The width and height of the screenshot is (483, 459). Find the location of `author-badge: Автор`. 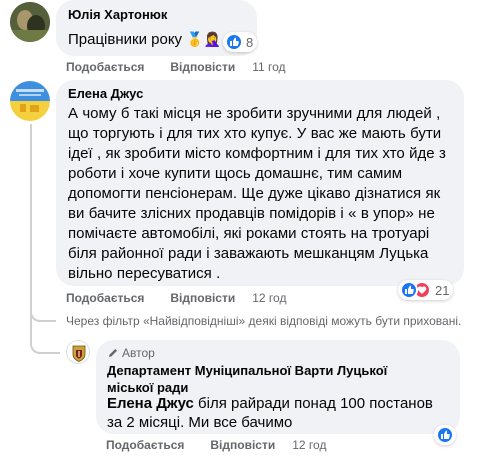

author-badge: Автор is located at coordinates (131, 353).